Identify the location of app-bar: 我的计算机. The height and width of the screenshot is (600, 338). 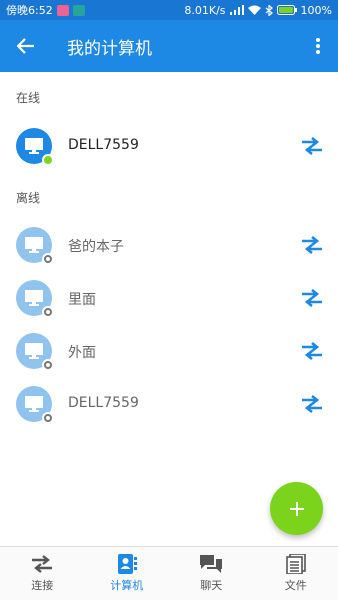
(169, 46).